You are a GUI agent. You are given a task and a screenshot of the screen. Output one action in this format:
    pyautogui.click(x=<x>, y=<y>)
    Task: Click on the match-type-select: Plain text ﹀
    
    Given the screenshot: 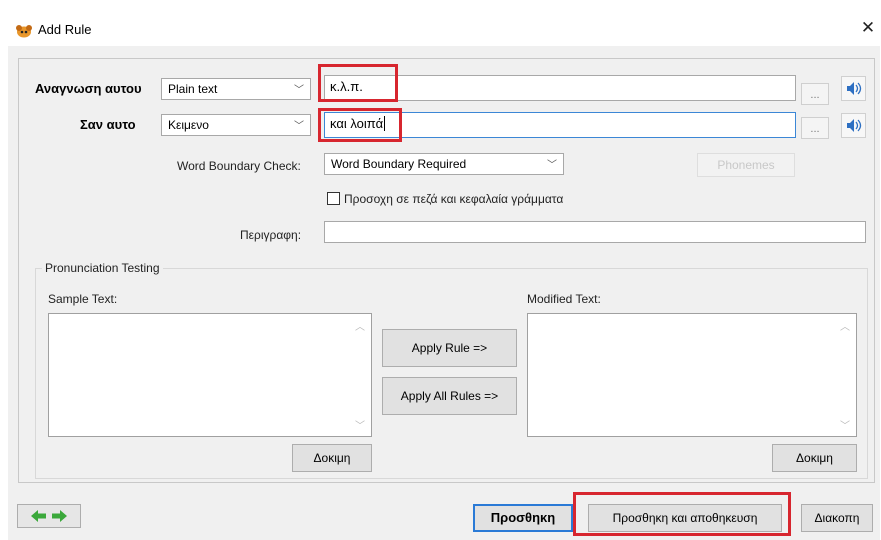 What is the action you would take?
    pyautogui.click(x=236, y=89)
    